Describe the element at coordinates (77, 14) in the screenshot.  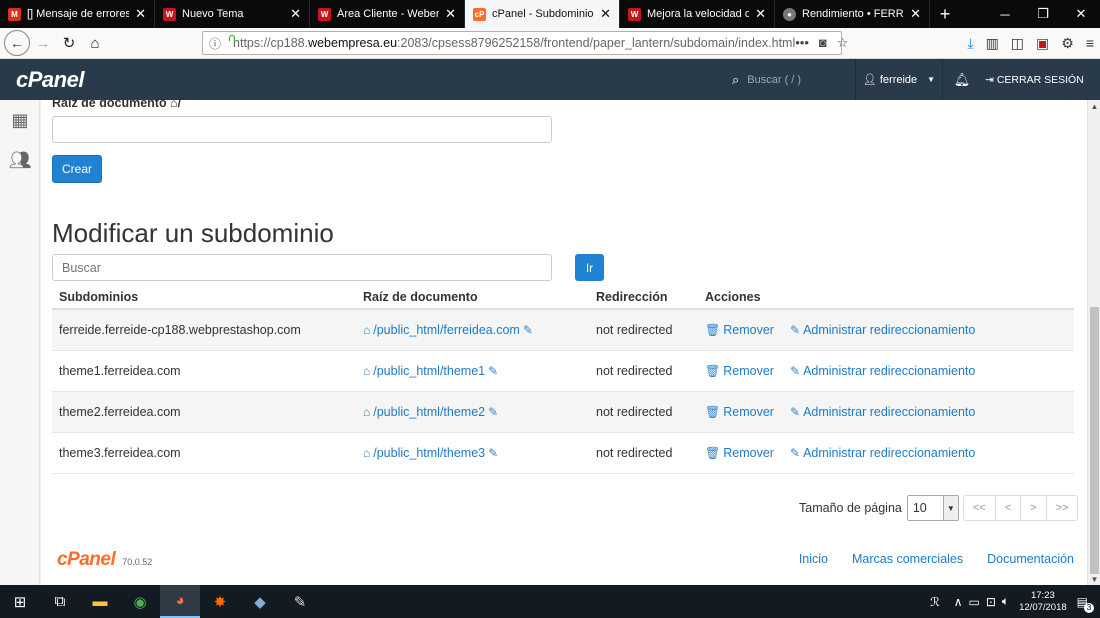
I see `browser-tab-0: M [] Mensaje de errores en ✕` at that location.